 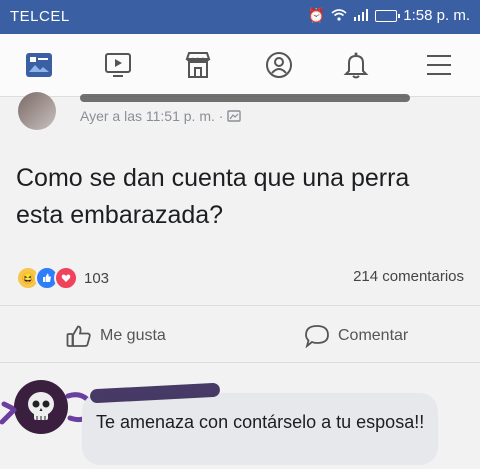 What do you see at coordinates (439, 65) in the screenshot?
I see `menu-icon` at bounding box center [439, 65].